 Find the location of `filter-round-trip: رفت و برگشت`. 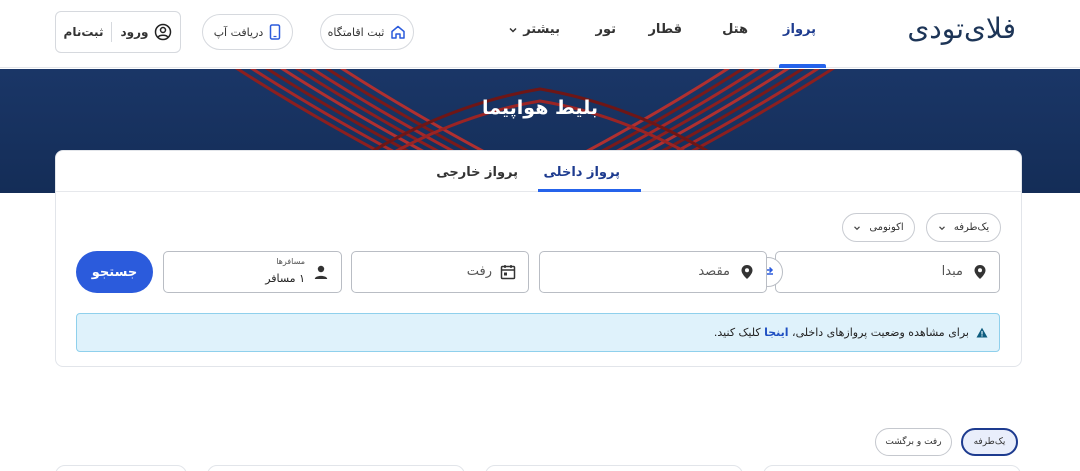

filter-round-trip: رفت و برگشت is located at coordinates (913, 442).